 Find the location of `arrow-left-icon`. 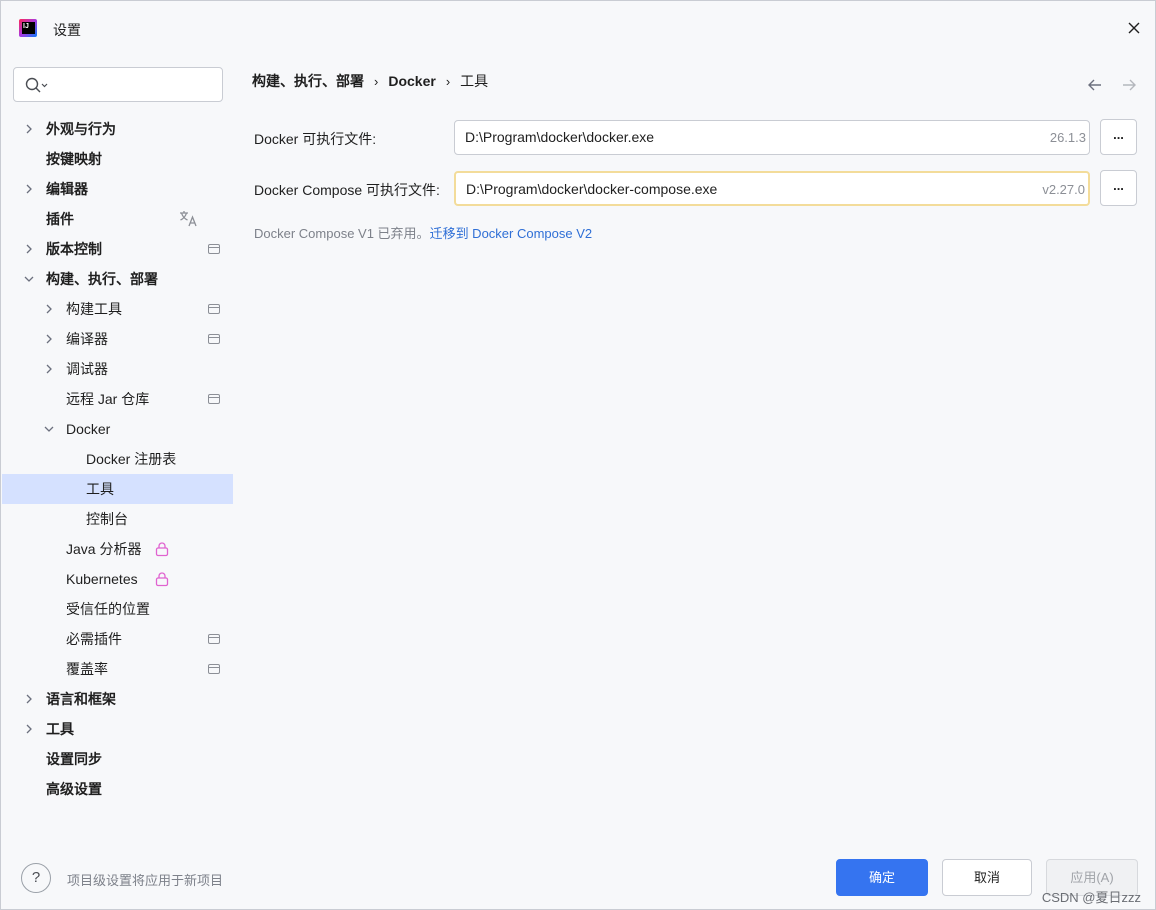

arrow-left-icon is located at coordinates (1094, 85).